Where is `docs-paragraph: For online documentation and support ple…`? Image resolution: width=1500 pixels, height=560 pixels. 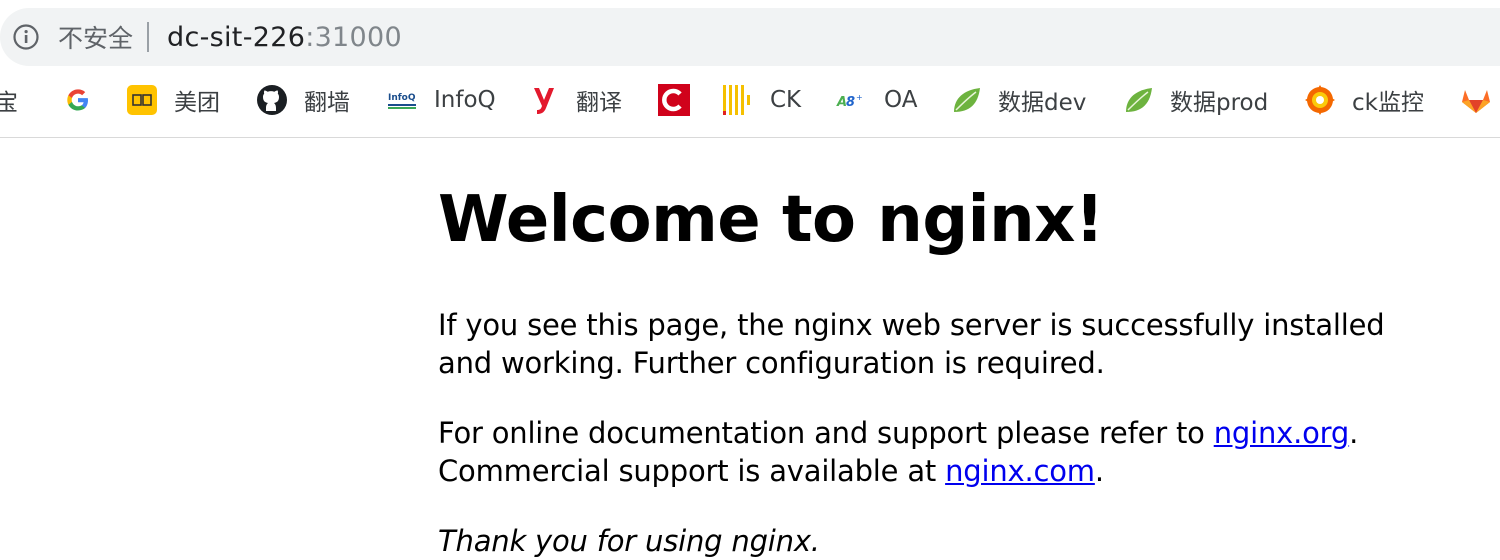
docs-paragraph: For online documentation and support ple… is located at coordinates (938, 452).